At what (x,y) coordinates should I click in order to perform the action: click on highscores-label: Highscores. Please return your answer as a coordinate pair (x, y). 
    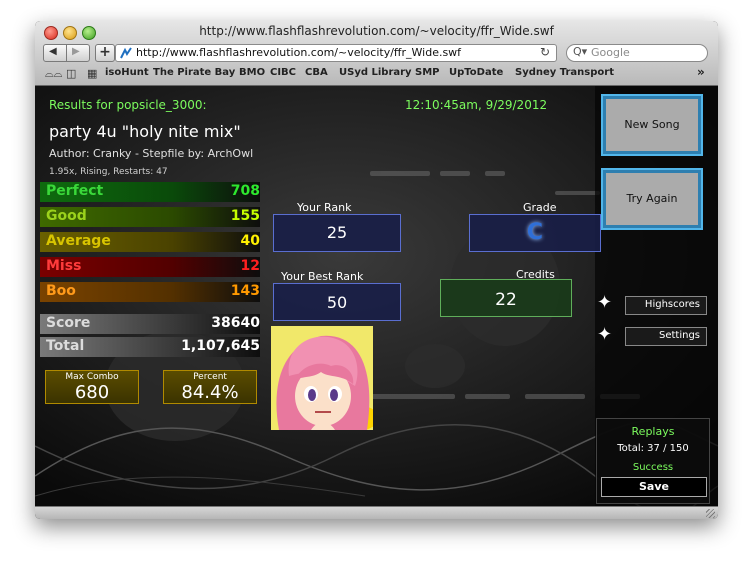
    Looking at the image, I should click on (672, 304).